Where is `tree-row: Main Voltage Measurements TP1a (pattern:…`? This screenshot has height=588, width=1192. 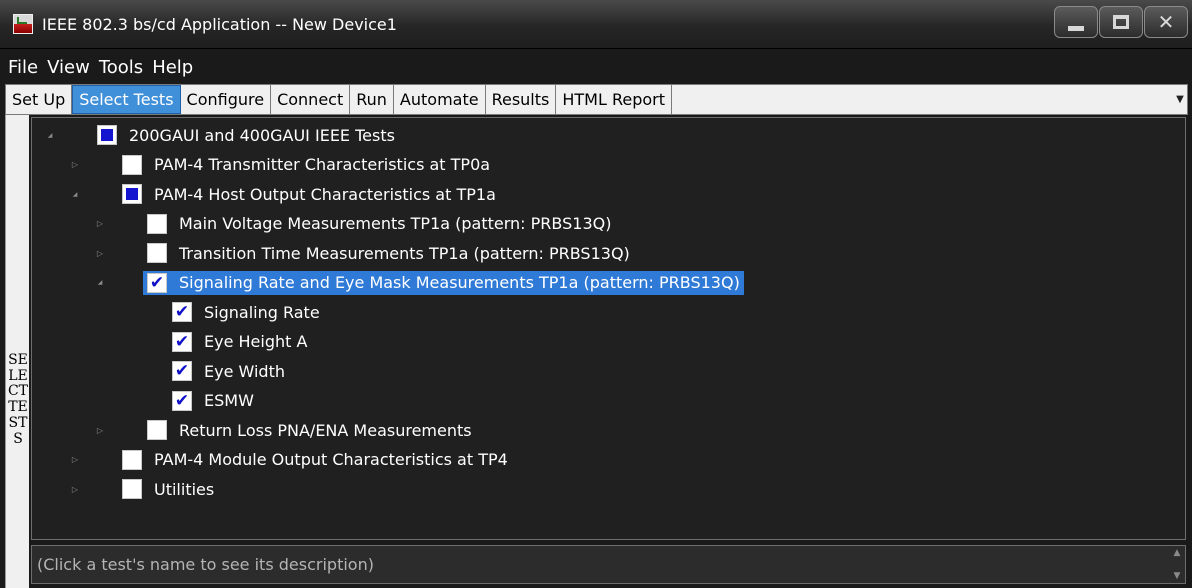 tree-row: Main Voltage Measurements TP1a (pattern:… is located at coordinates (379, 224).